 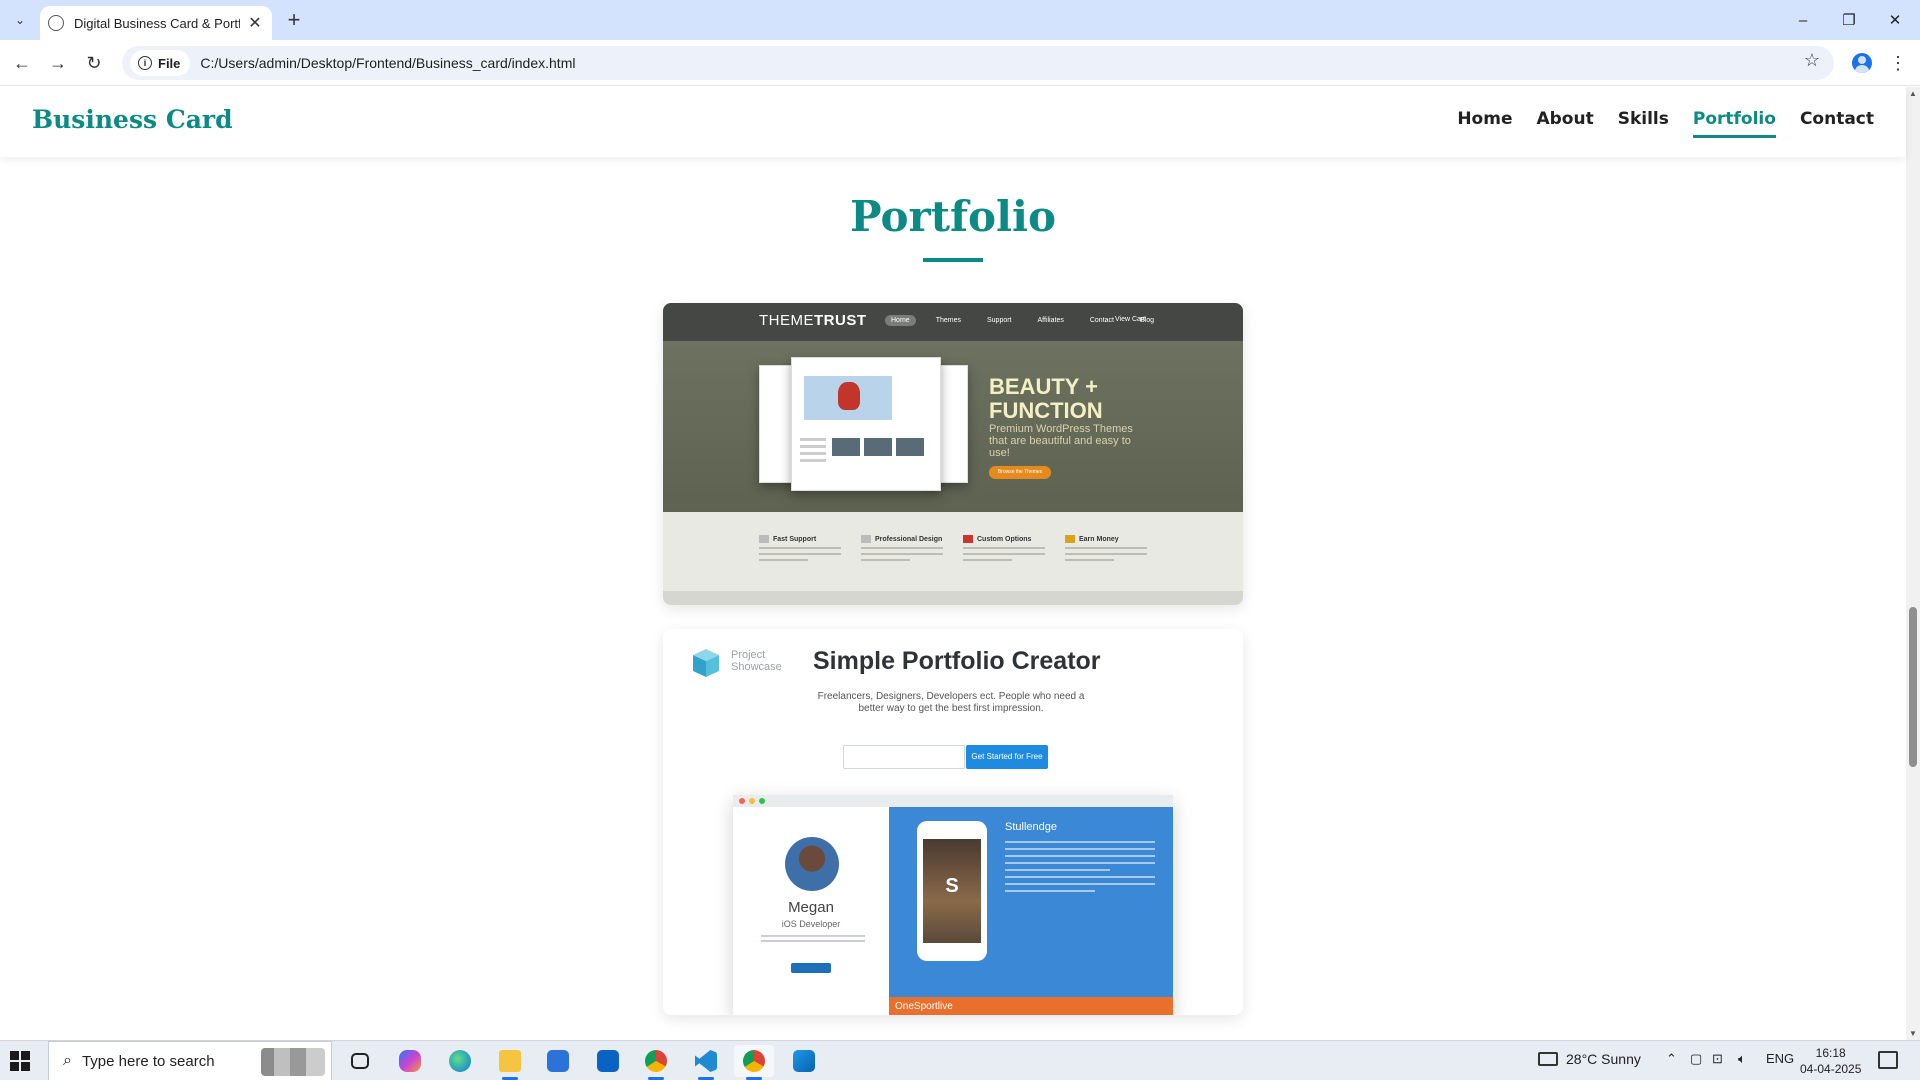 What do you see at coordinates (1031, 902) in the screenshot?
I see `mock-project-panel: S Stullendge` at bounding box center [1031, 902].